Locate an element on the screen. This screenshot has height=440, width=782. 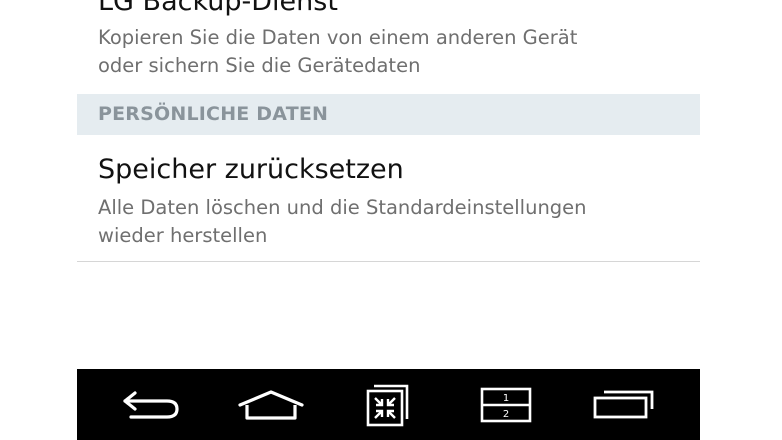
backup-description-line: oder sichern Sie die Gerätedaten is located at coordinates (259, 65).